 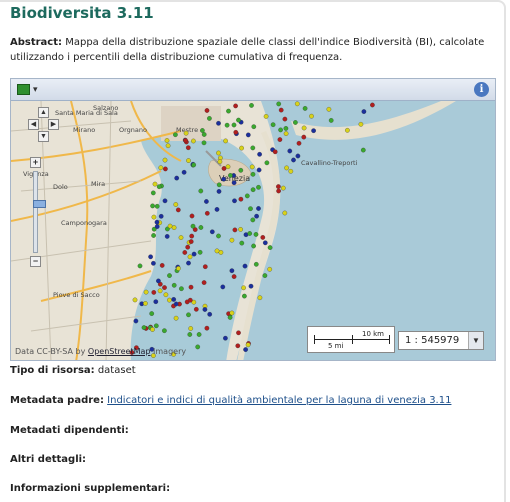 I want to click on place-label: Camponogara, so click(x=84, y=223).